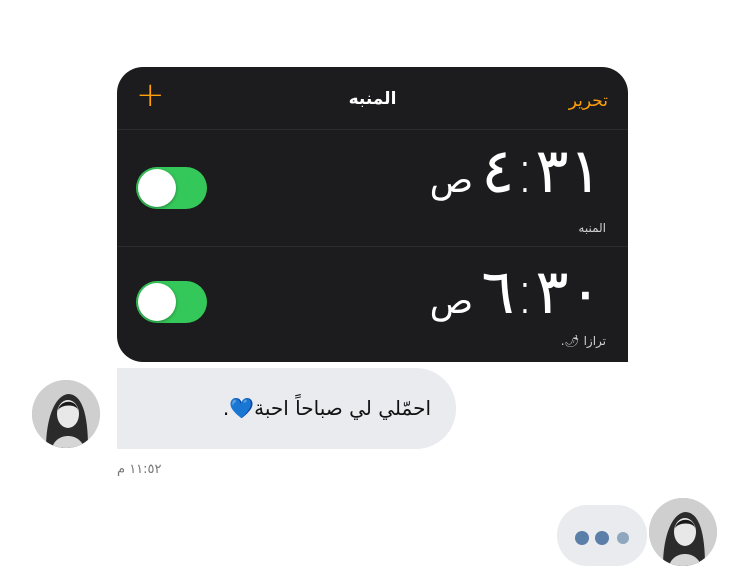  What do you see at coordinates (592, 228) in the screenshot?
I see `alarm-label: المنبه` at bounding box center [592, 228].